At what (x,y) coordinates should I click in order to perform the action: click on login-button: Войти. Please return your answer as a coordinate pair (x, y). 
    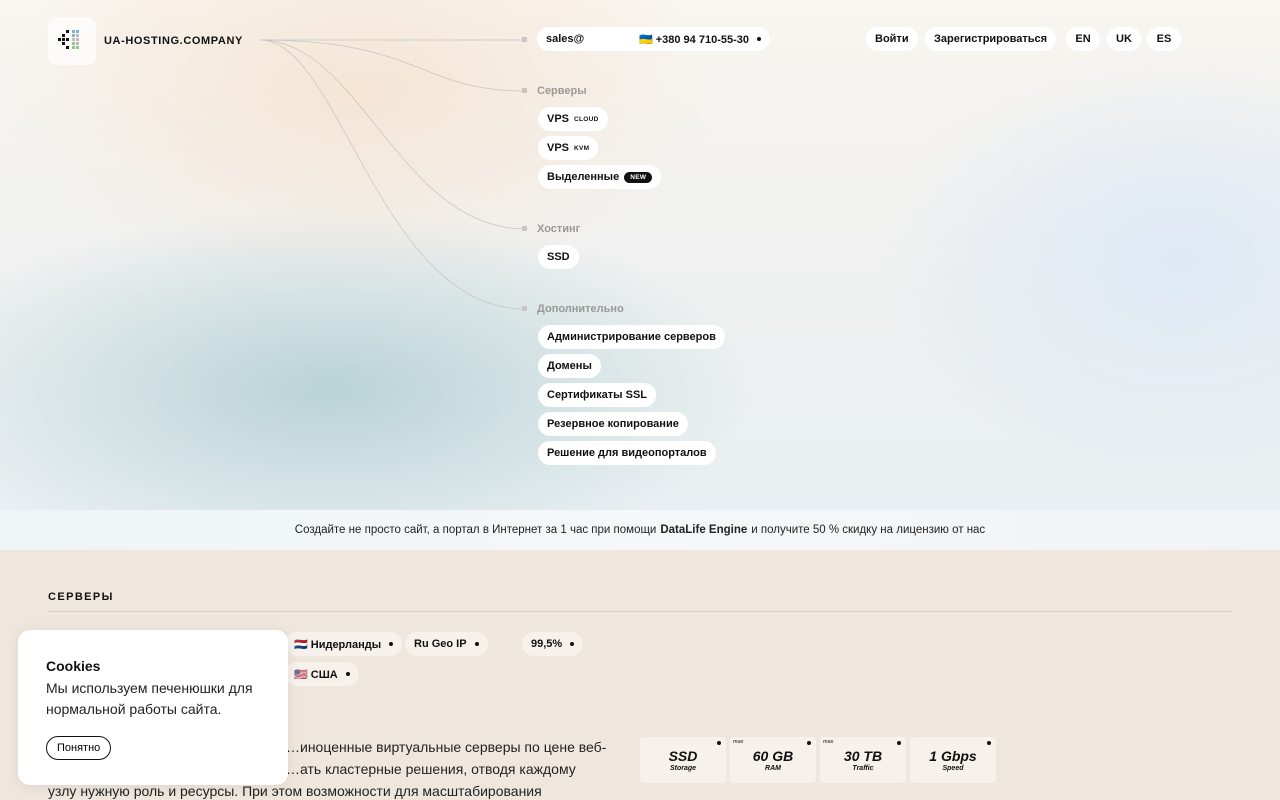
    Looking at the image, I should click on (892, 39).